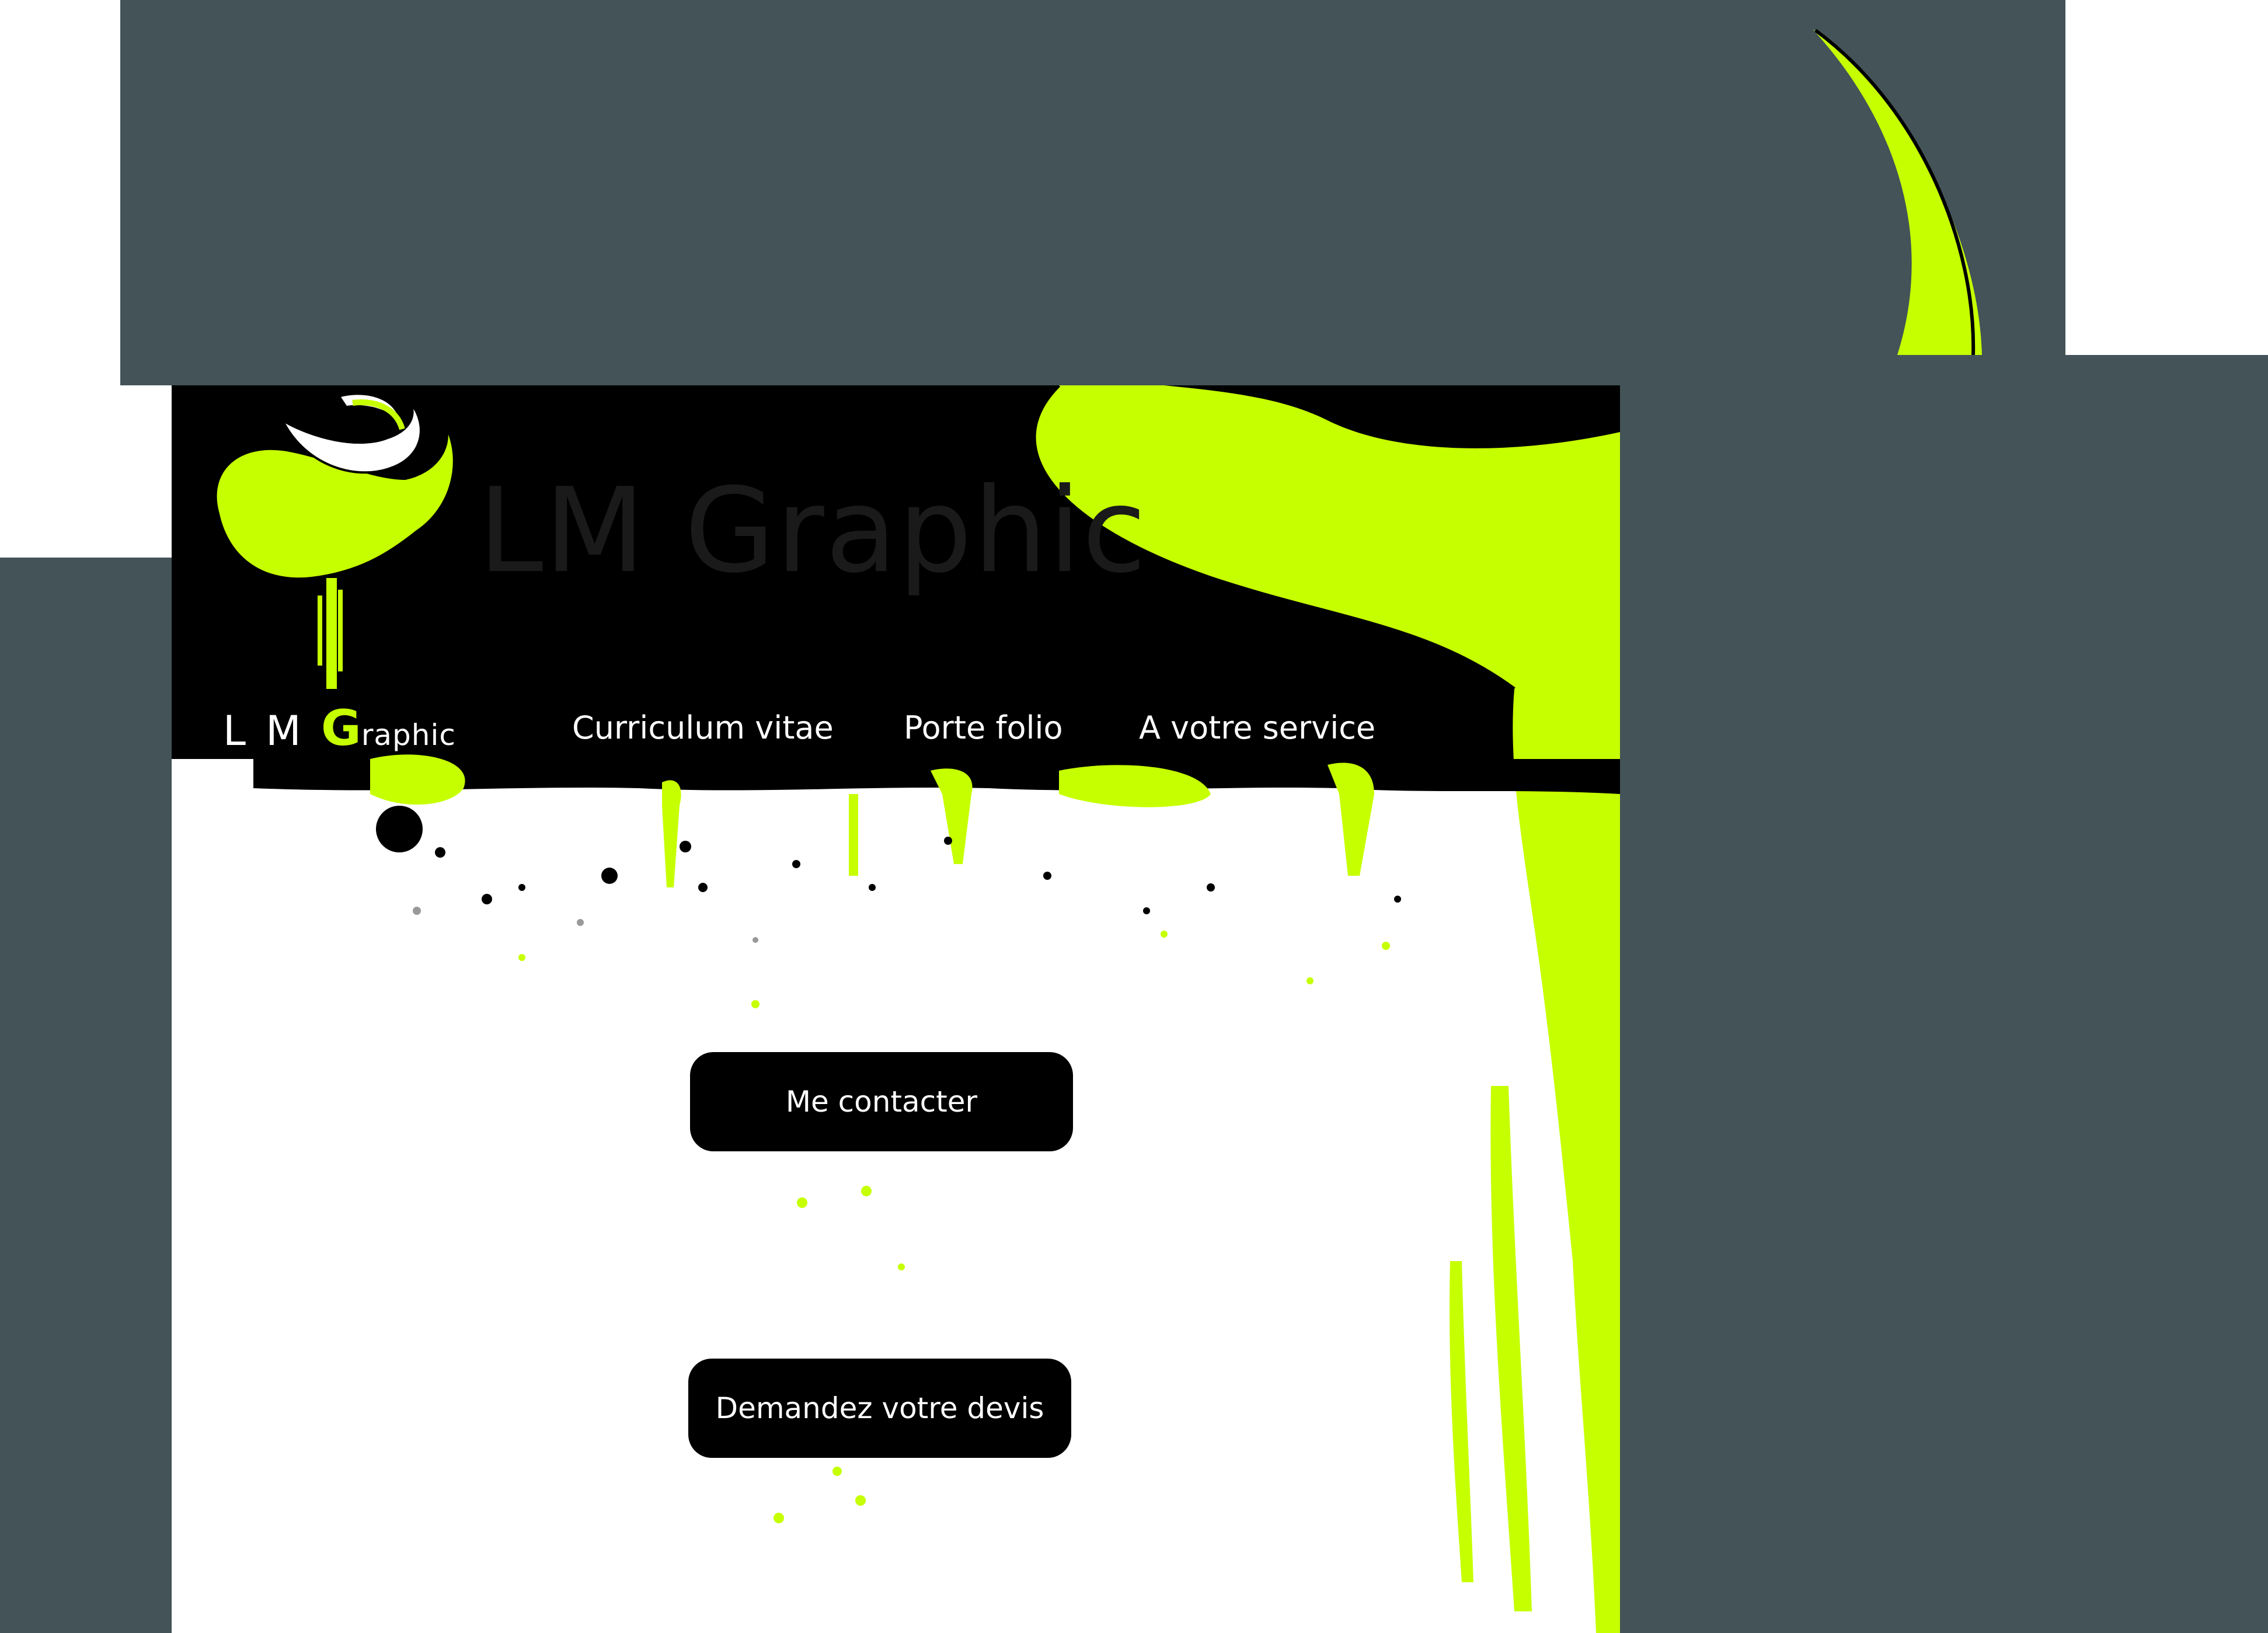 This screenshot has width=2268, height=1633. I want to click on nav-curriculum-vitae: Curriculum vitae, so click(703, 728).